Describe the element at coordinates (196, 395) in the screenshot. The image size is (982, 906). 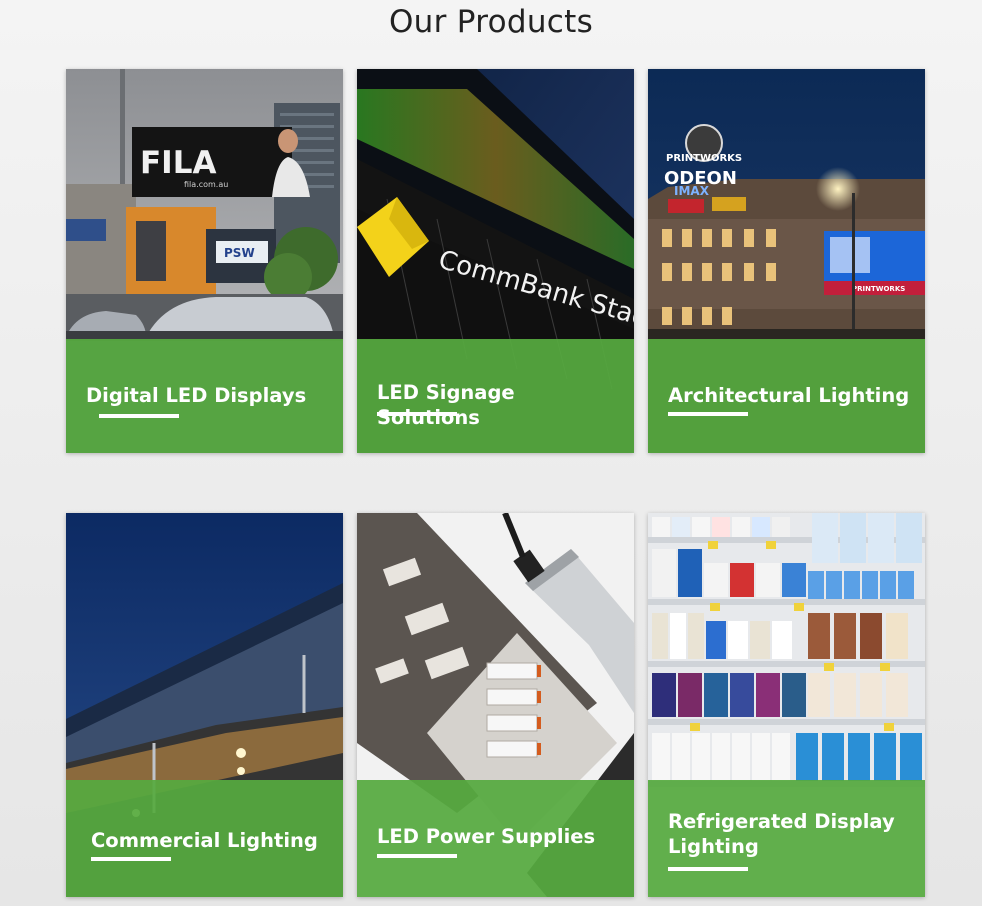
I see `product-card-title: Digital LED Displays` at that location.